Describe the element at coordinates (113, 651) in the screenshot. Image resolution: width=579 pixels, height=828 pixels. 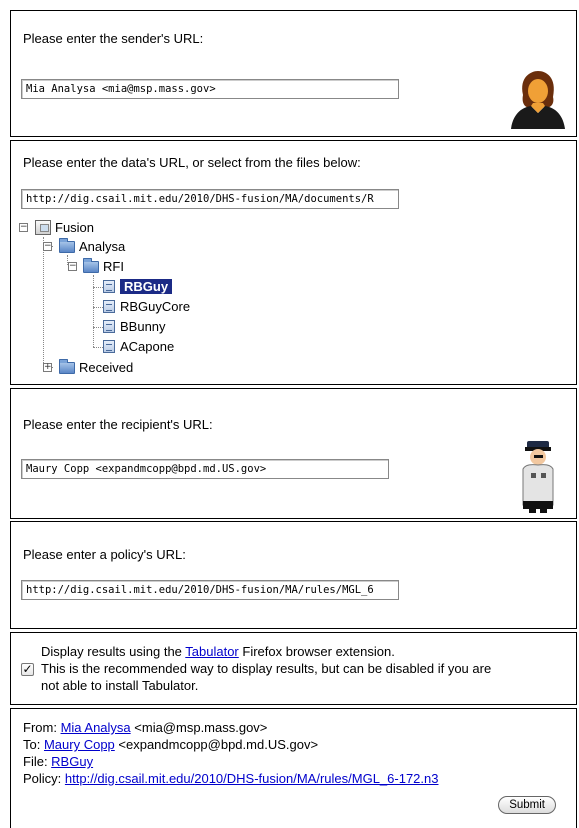
I see `tabulator-text-before: Display results using the` at that location.